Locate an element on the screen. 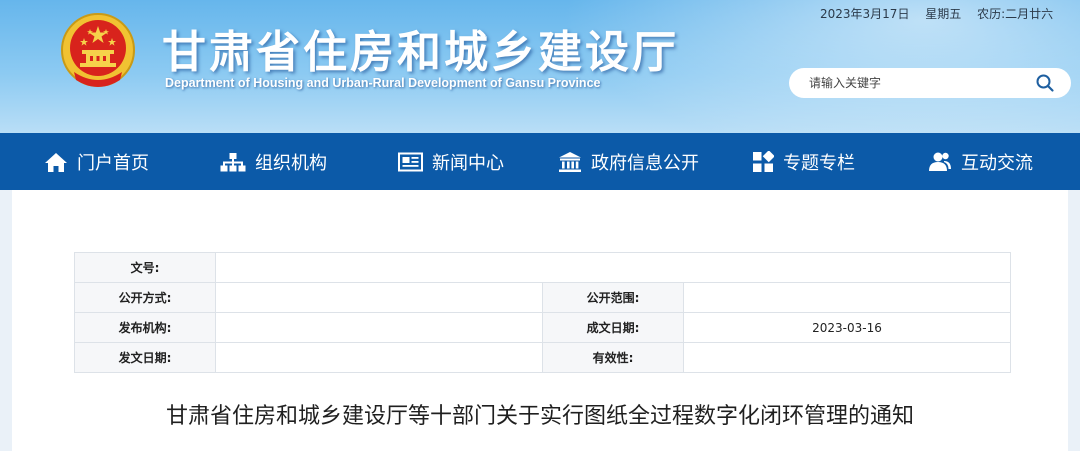 Image resolution: width=1080 pixels, height=451 pixels. disclosure-scope-value is located at coordinates (847, 297).